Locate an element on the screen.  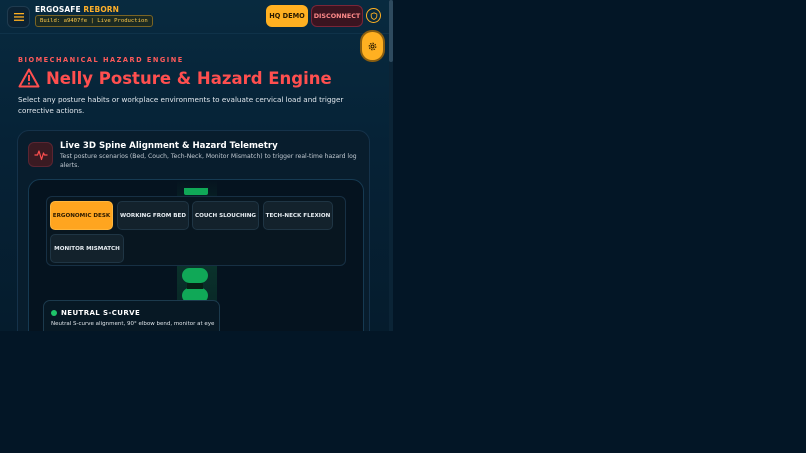
settings-button is located at coordinates (372, 46).